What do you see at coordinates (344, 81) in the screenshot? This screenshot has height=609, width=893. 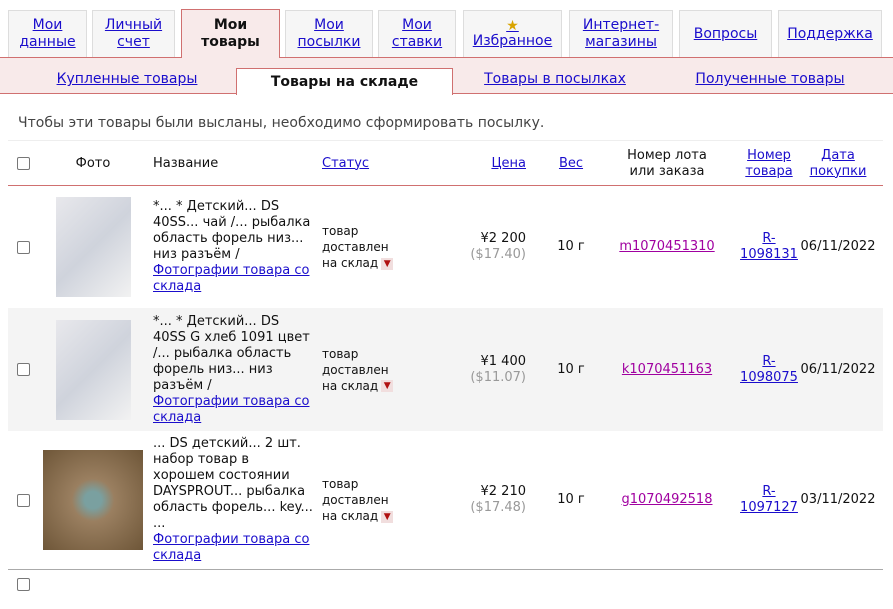 I see `subtab-warehouse: Товары на складе` at bounding box center [344, 81].